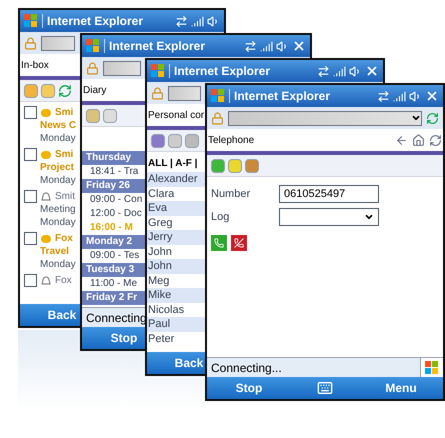 The height and width of the screenshot is (438, 445). Describe the element at coordinates (116, 214) in the screenshot. I see `event-row: 12:00 - Doc` at that location.